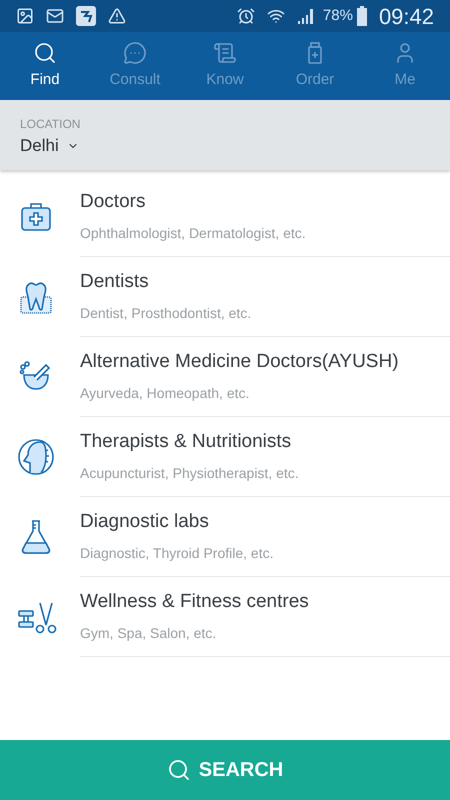 The image size is (450, 800). Describe the element at coordinates (225, 377) in the screenshot. I see `category-item: Alternative Medicine Doctors(AYUSH) Ayurveda, Homeopath, etc.` at that location.